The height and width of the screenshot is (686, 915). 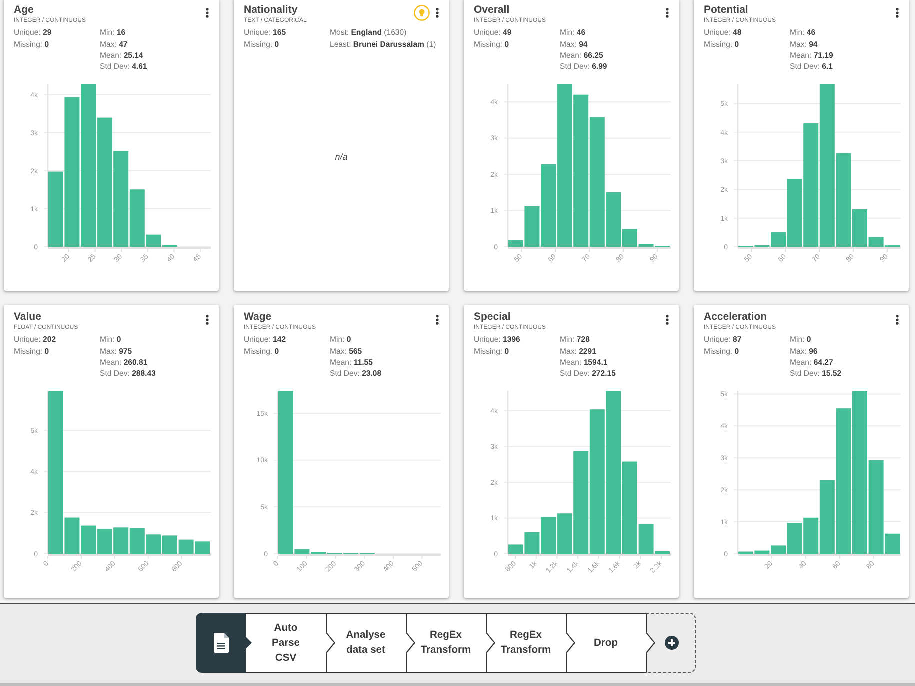 What do you see at coordinates (492, 10) in the screenshot?
I see `column-title: Overall` at bounding box center [492, 10].